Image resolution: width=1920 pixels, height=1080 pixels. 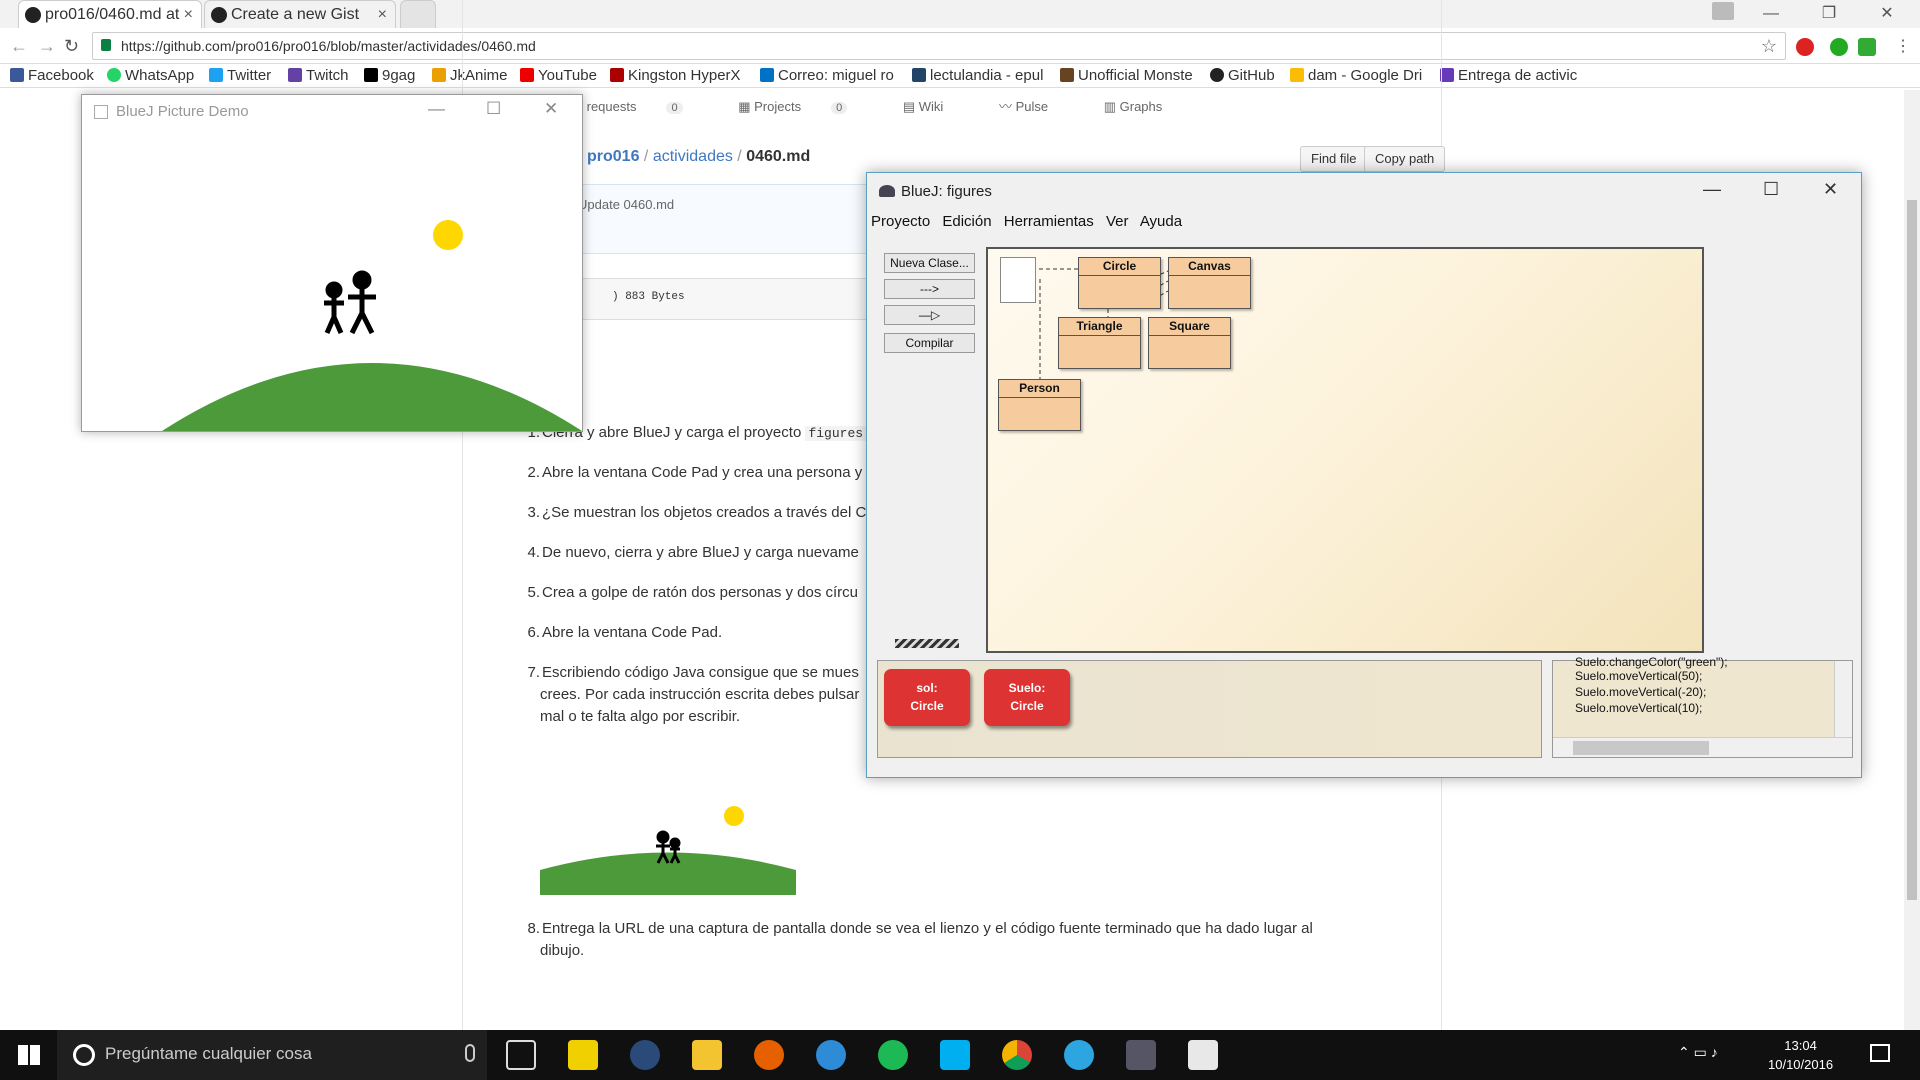 I want to click on adblock-icon, so click(x=1805, y=47).